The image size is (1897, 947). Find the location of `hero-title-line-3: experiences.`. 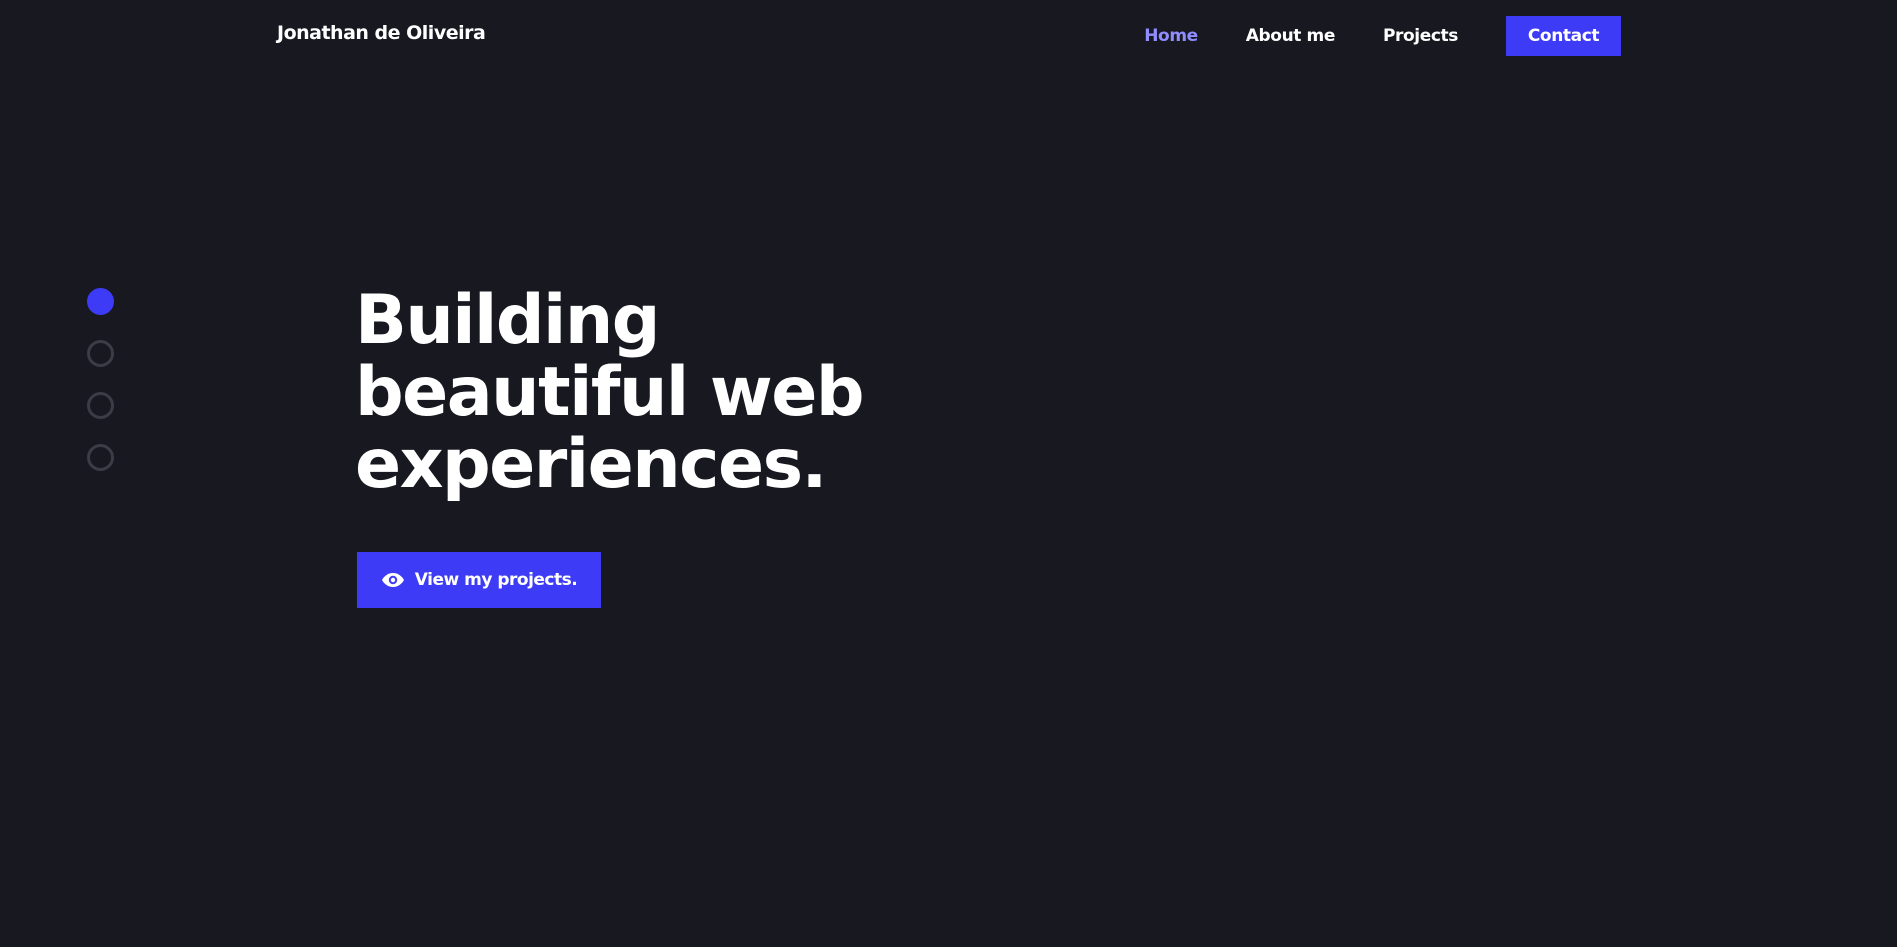

hero-title-line-3: experiences. is located at coordinates (591, 464).